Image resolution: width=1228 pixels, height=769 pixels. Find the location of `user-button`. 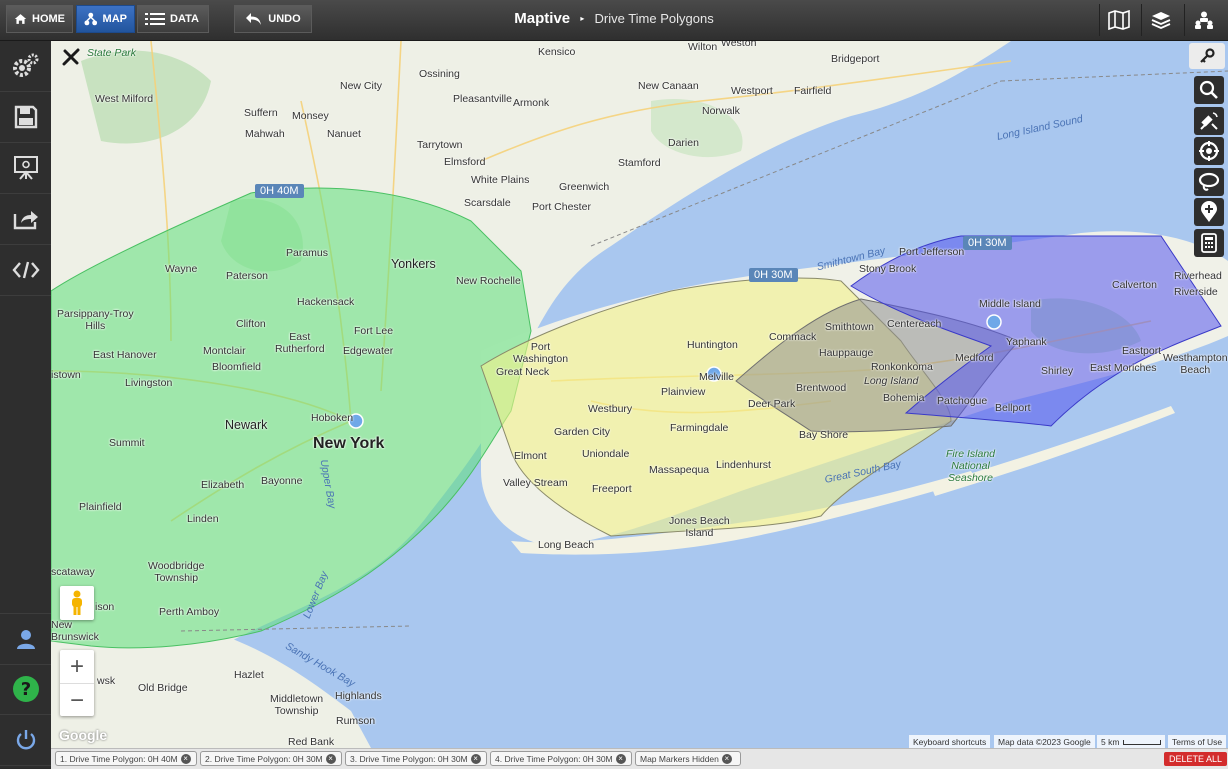

user-button is located at coordinates (25, 639).